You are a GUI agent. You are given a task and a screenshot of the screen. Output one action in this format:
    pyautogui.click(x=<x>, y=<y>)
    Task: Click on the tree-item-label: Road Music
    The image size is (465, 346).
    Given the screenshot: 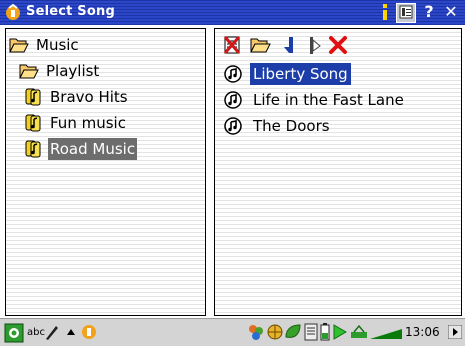 What is the action you would take?
    pyautogui.click(x=93, y=149)
    